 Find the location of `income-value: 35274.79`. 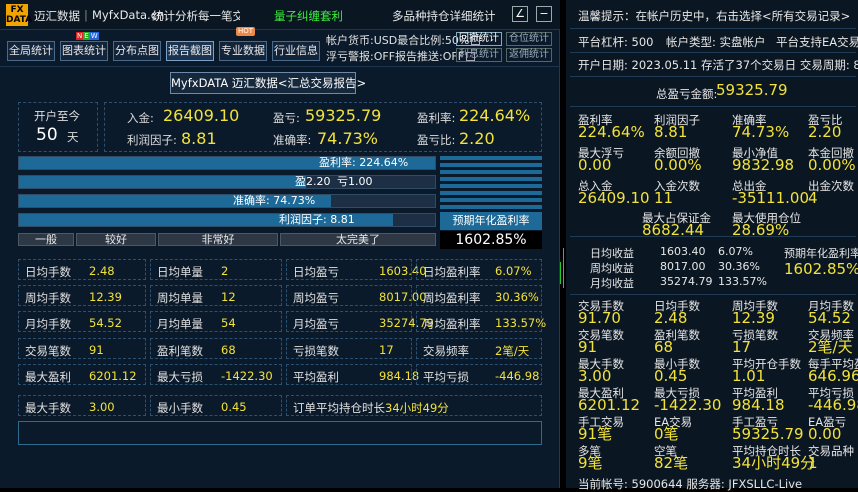

income-value: 35274.79 is located at coordinates (686, 281).